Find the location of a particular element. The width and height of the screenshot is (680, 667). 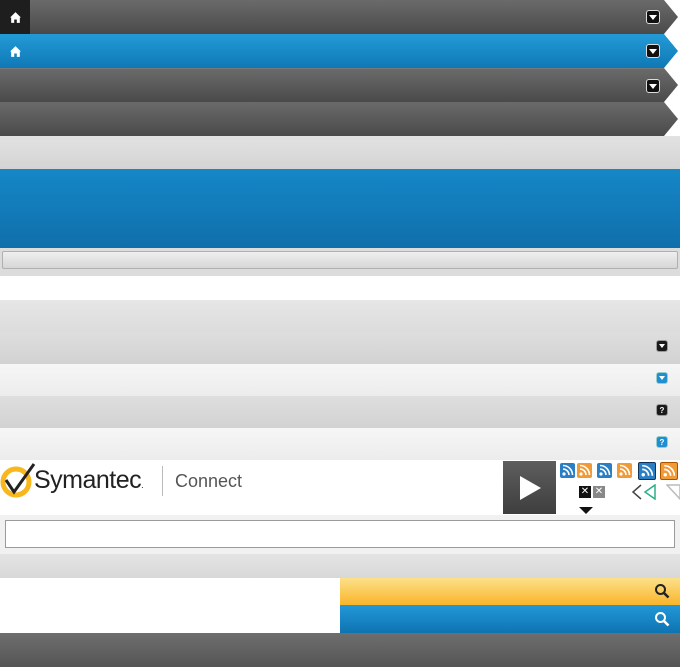

menu-row-dropdown-dark is located at coordinates (340, 348).